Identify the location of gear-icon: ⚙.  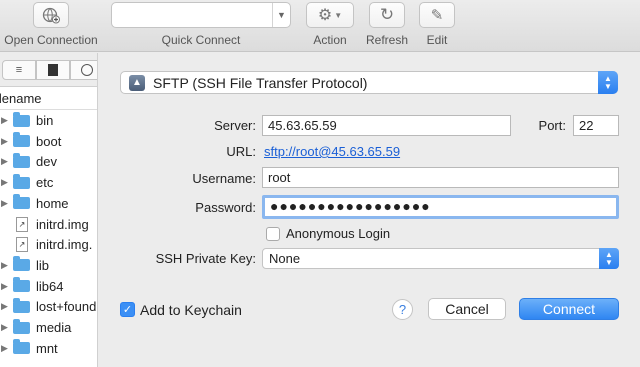
(325, 15).